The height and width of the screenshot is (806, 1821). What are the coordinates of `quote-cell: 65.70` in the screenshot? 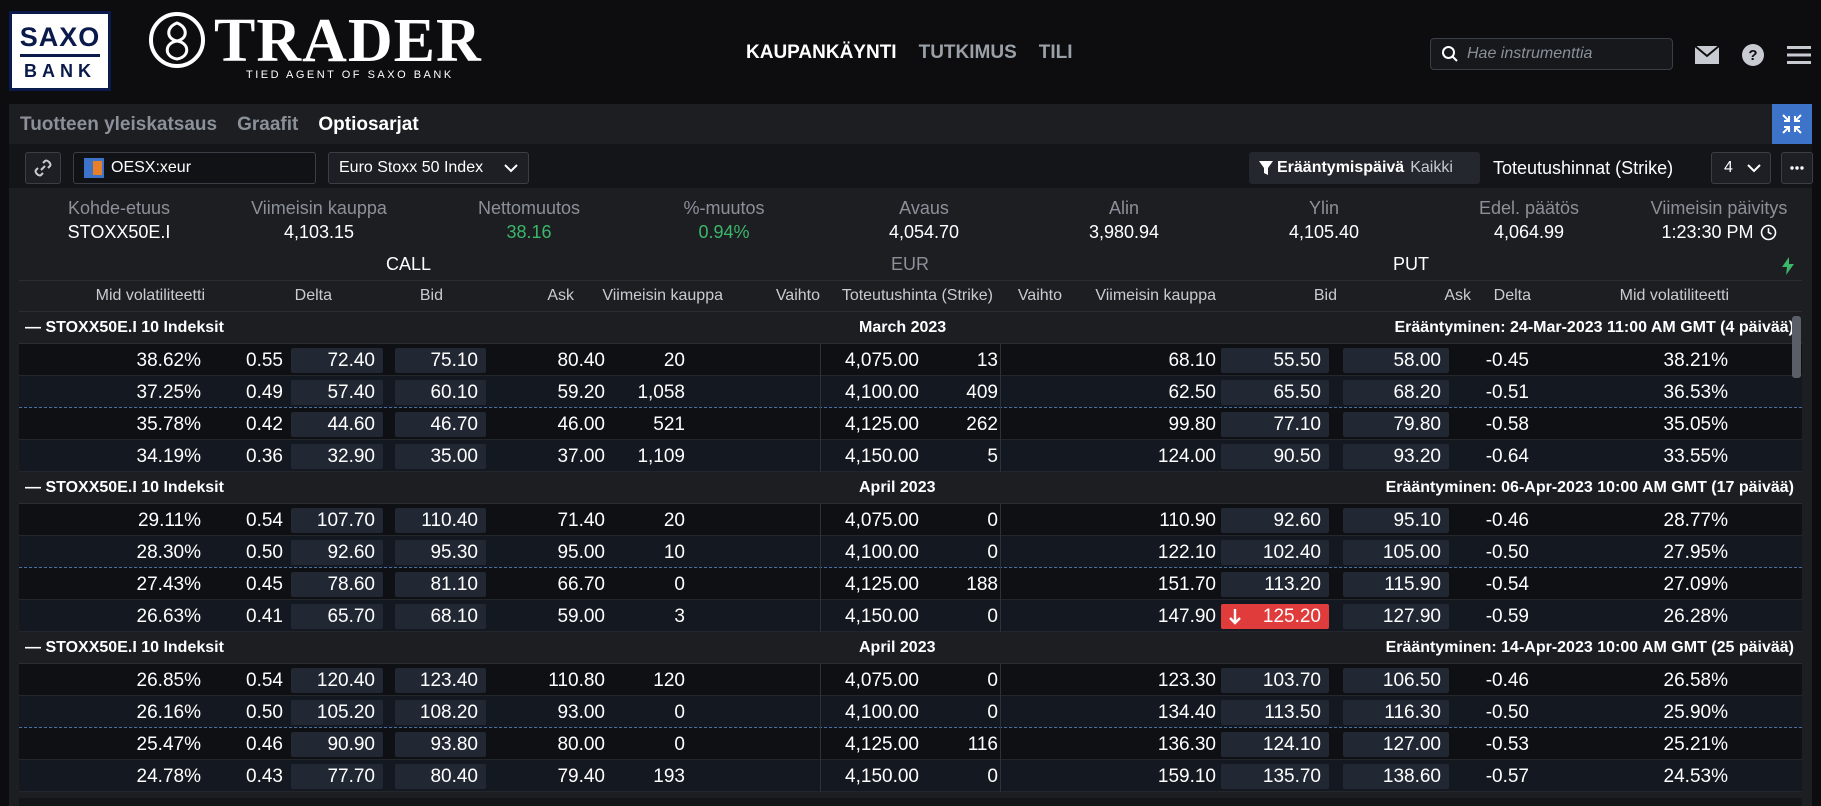 It's located at (337, 616).